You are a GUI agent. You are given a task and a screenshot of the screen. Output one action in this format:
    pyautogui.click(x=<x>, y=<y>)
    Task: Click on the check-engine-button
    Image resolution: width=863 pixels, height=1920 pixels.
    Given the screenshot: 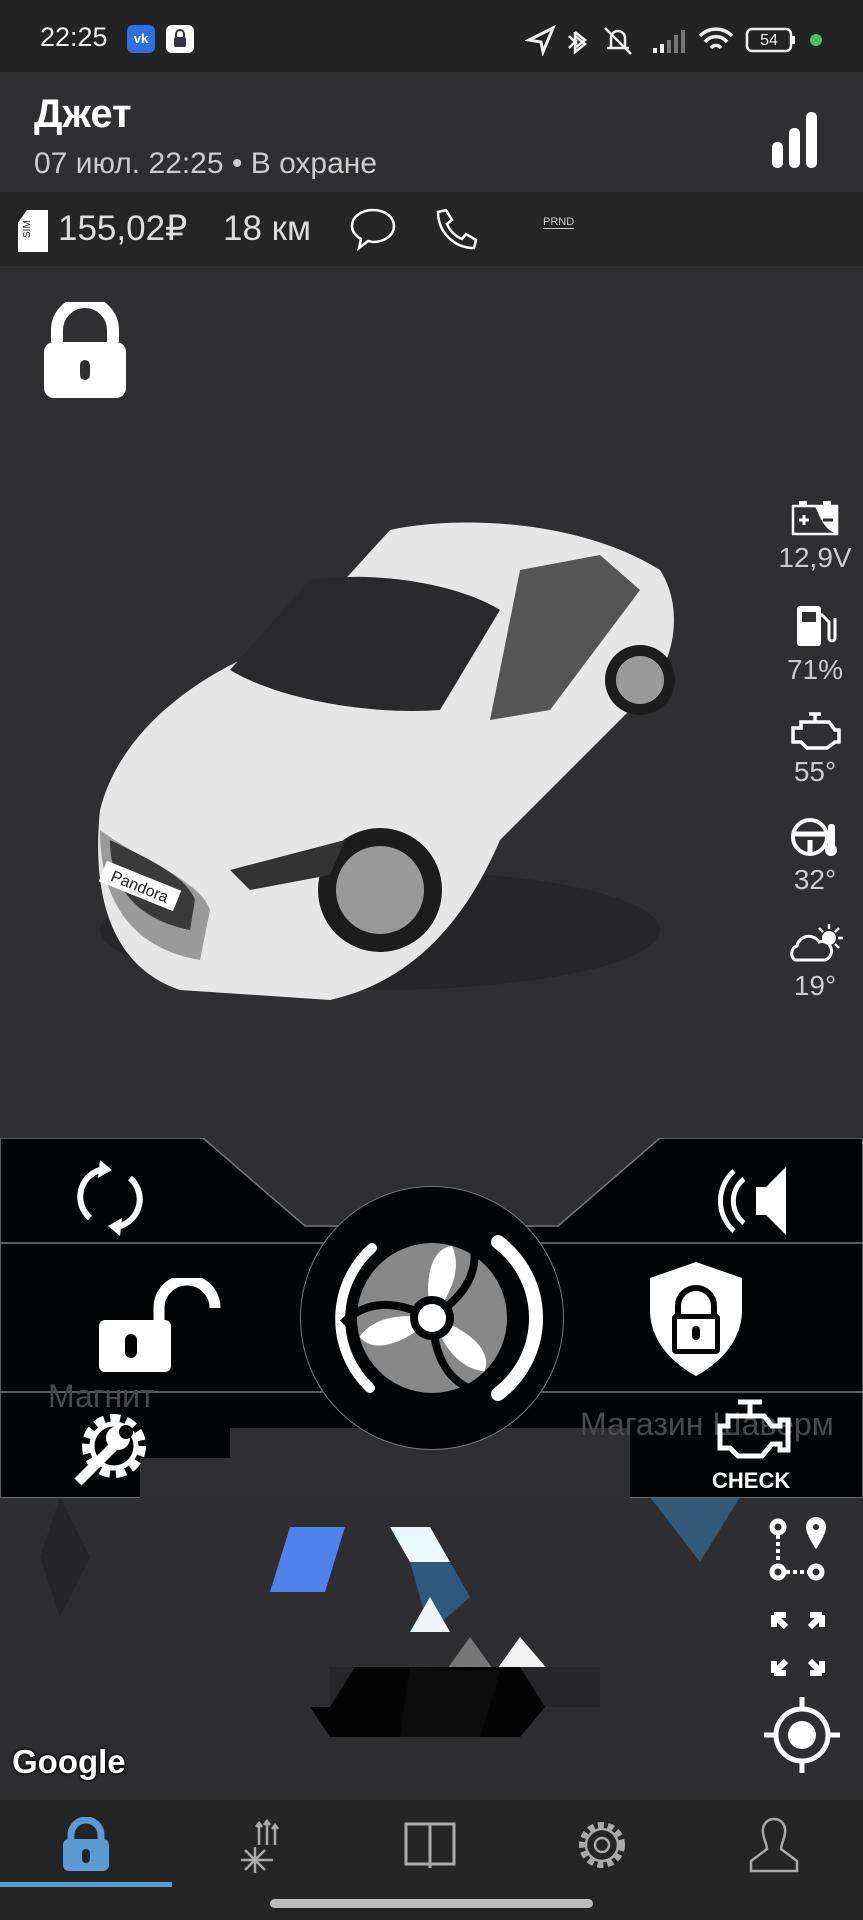 What is the action you would take?
    pyautogui.click(x=752, y=1431)
    